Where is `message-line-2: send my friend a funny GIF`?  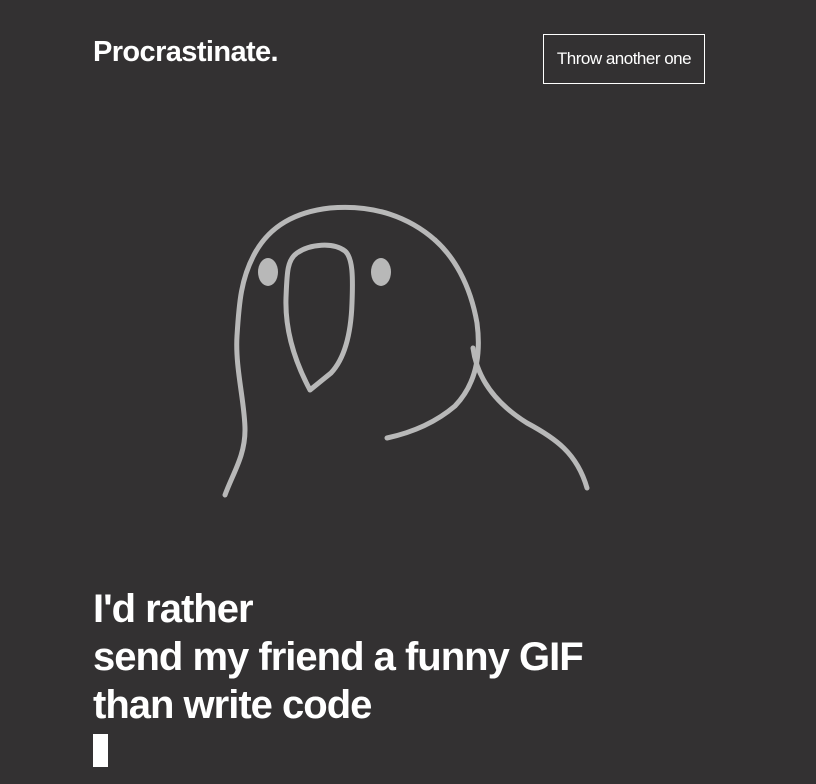 message-line-2: send my friend a funny GIF is located at coordinates (338, 657).